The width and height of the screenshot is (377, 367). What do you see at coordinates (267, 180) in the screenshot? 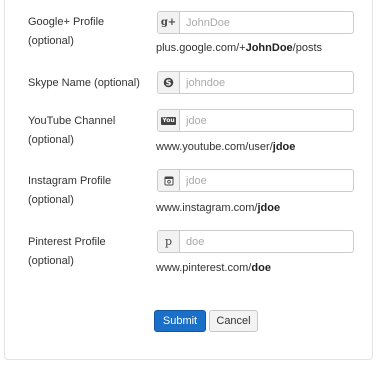
I see `instagram-input` at bounding box center [267, 180].